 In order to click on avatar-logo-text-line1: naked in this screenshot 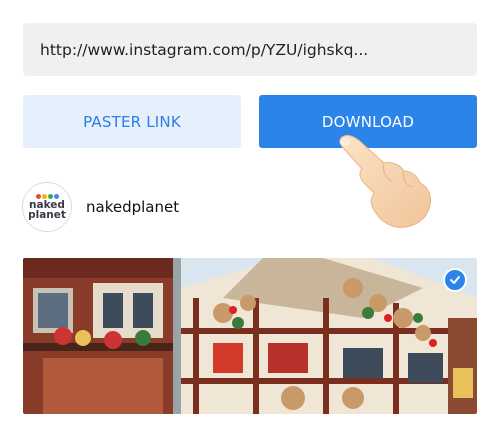, I will do `click(47, 204)`.